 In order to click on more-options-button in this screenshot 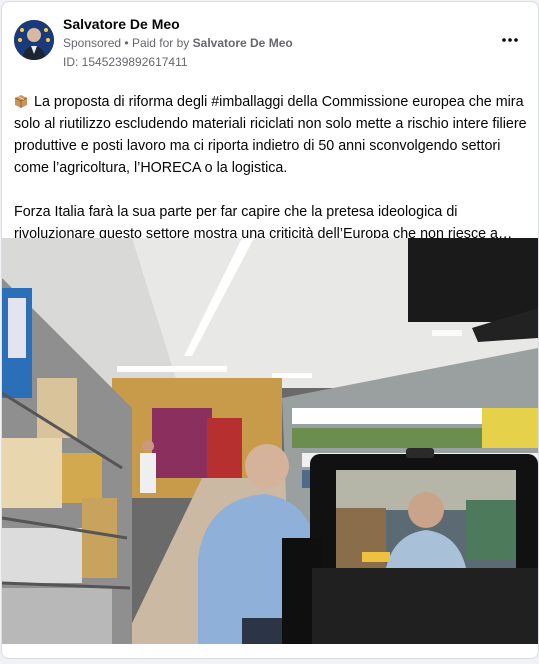, I will do `click(510, 40)`.